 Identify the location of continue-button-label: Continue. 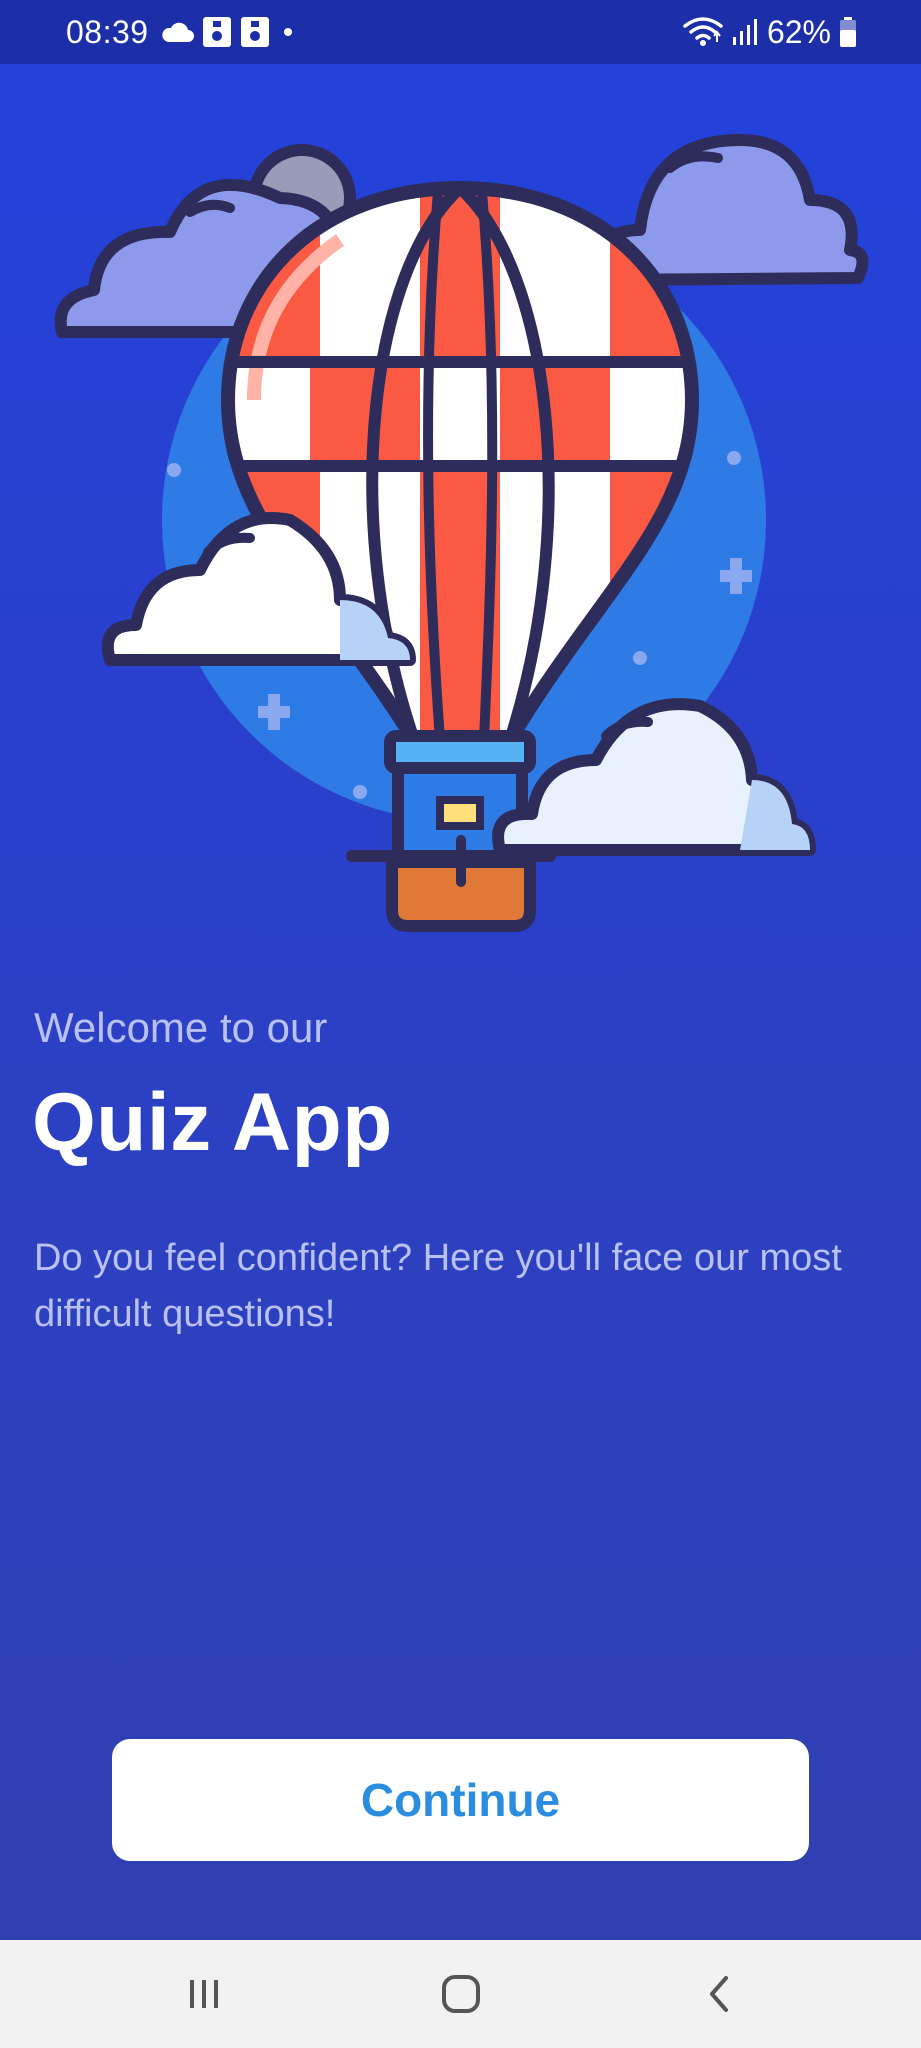
(460, 1800).